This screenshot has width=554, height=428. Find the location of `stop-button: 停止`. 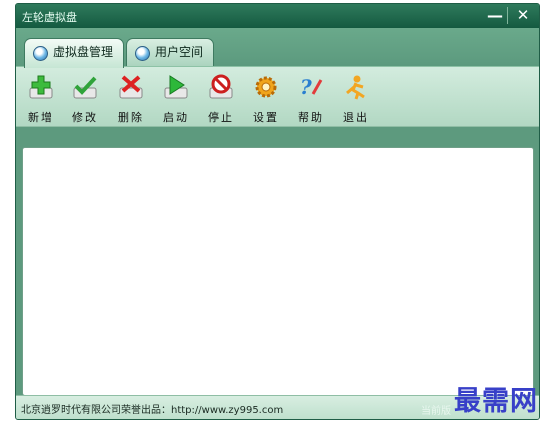

stop-button: 停止 is located at coordinates (221, 98).